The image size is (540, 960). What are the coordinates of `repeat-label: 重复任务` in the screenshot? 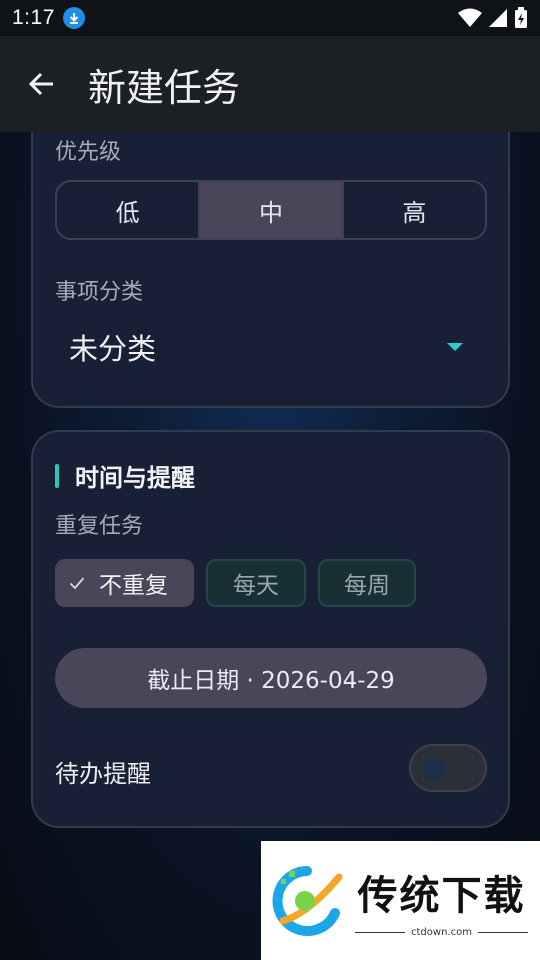 It's located at (99, 526).